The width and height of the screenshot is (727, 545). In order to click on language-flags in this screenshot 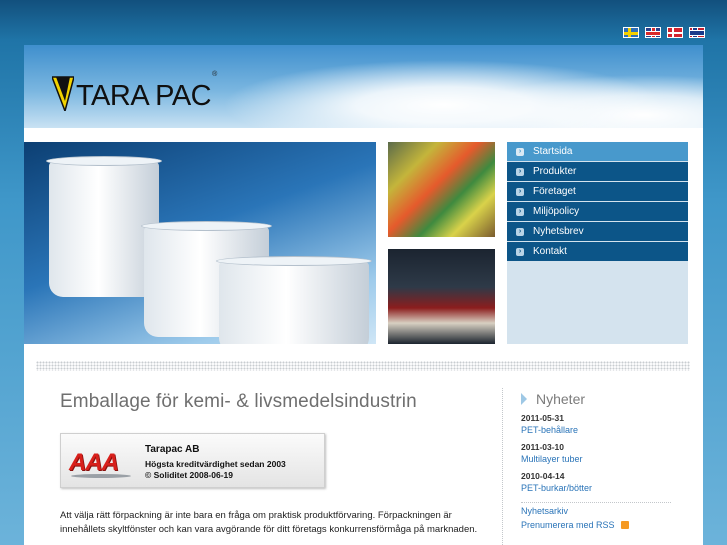, I will do `click(664, 32)`.